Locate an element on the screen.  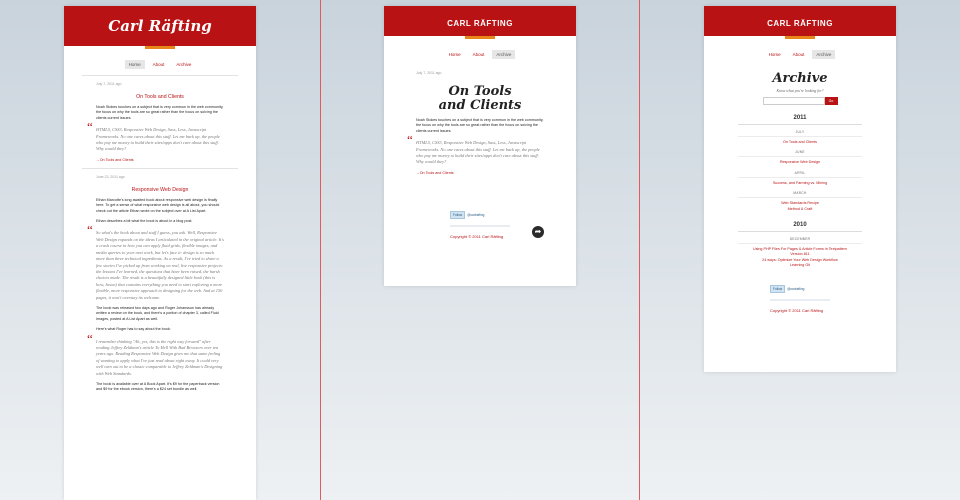
post-divider is located at coordinates (160, 168).